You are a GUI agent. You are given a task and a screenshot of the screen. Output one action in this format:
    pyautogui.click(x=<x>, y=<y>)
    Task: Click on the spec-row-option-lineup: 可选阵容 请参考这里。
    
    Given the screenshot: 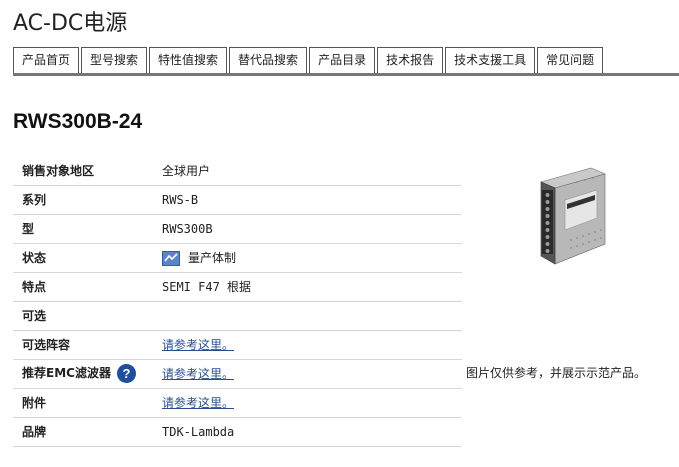 What is the action you would take?
    pyautogui.click(x=237, y=344)
    